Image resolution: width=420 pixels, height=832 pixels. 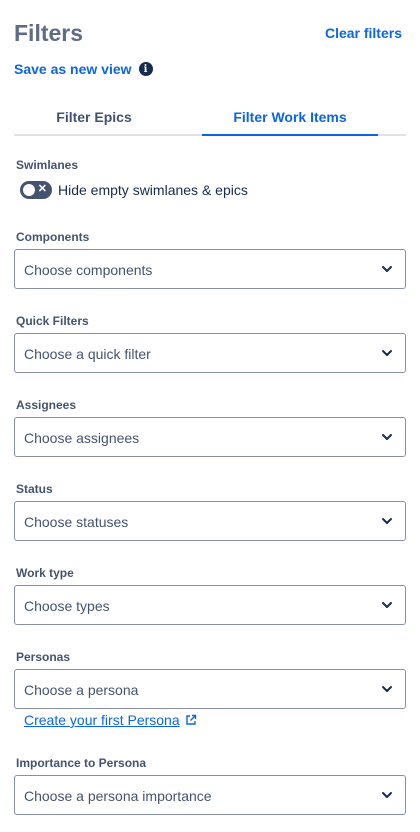 What do you see at coordinates (87, 354) in the screenshot?
I see `quick-filters-placeholder: Choose a quick filter` at bounding box center [87, 354].